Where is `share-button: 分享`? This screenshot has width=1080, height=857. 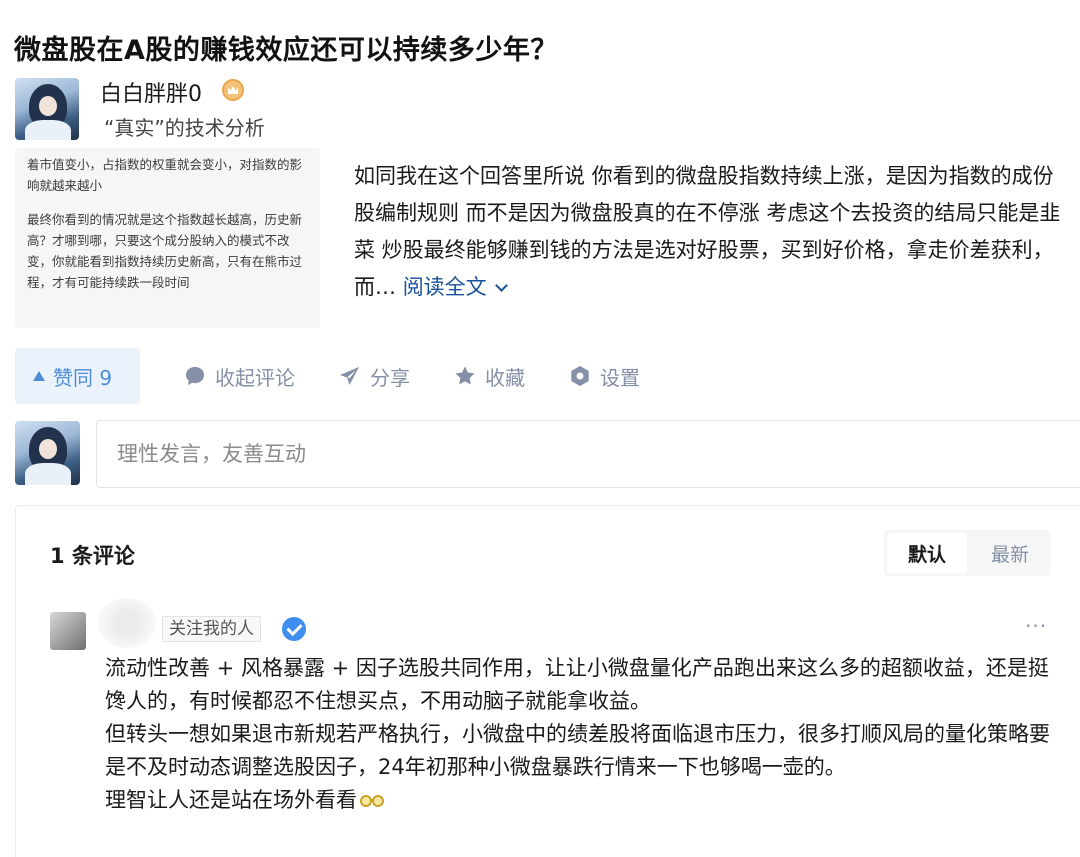
share-button: 分享 is located at coordinates (374, 376).